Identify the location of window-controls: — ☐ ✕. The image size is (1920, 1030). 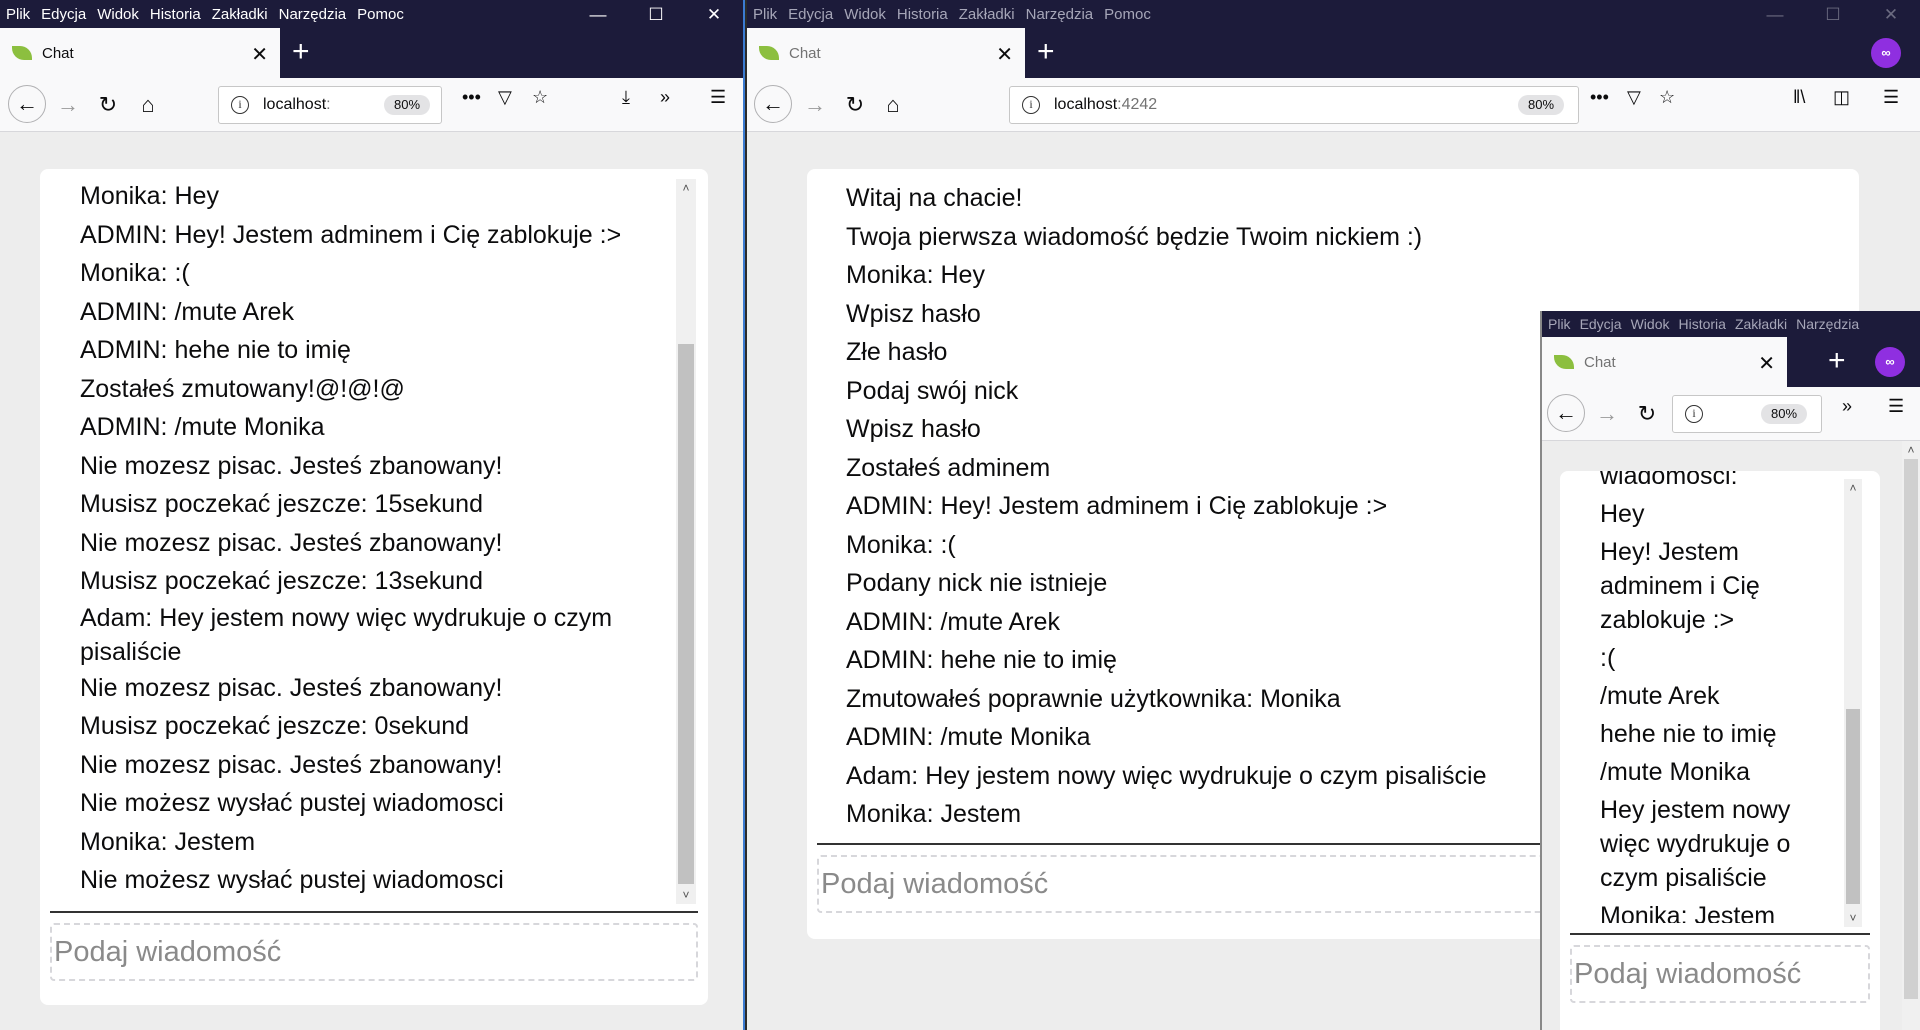
(1833, 14).